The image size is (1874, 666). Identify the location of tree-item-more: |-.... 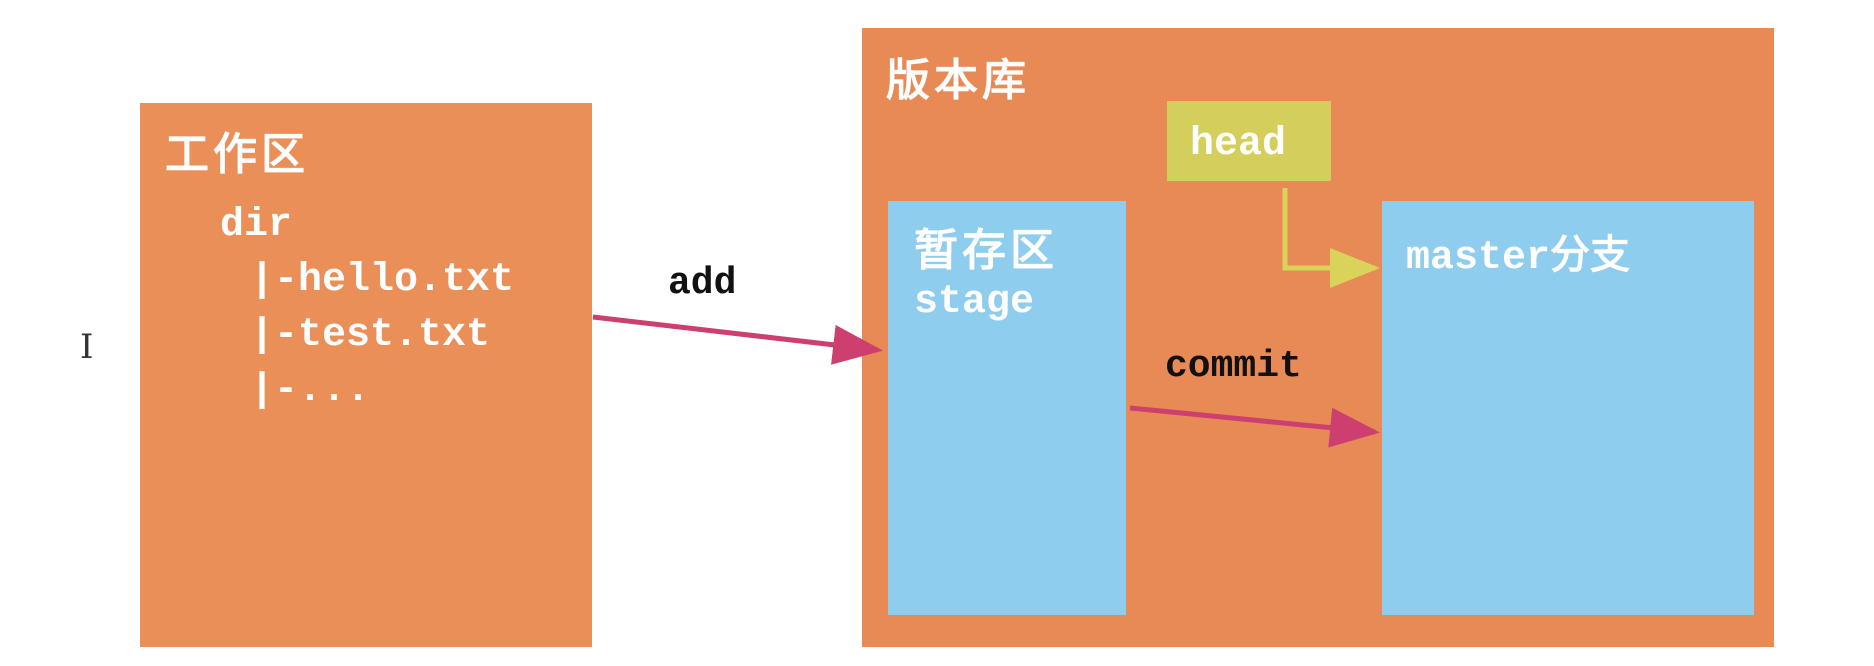
(310, 390).